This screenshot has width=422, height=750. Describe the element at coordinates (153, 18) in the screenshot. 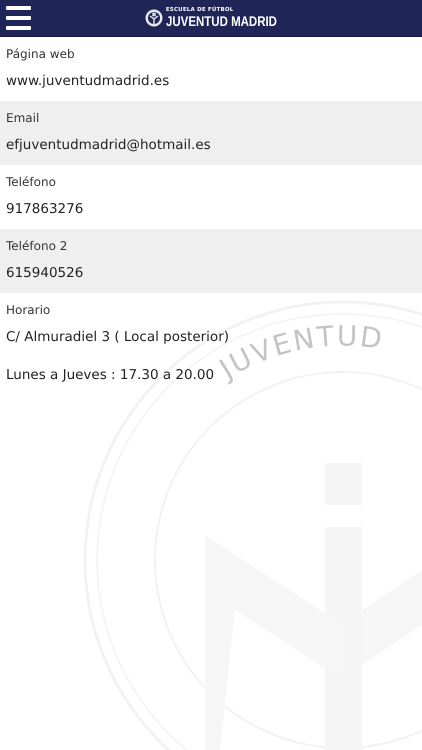

I see `emblem-icon` at that location.